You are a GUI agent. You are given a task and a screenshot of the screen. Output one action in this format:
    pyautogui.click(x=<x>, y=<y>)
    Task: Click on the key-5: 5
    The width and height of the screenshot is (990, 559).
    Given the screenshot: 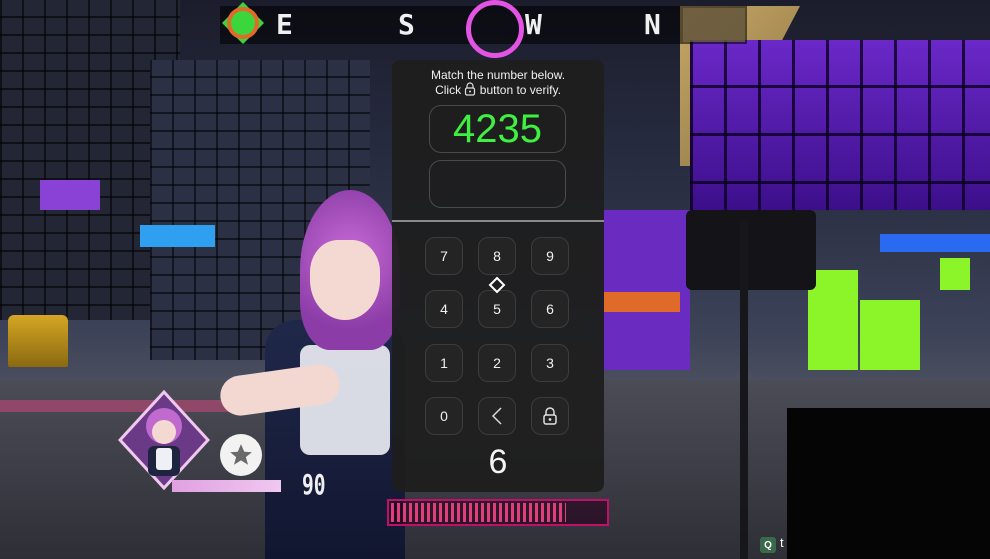 What is the action you would take?
    pyautogui.click(x=497, y=309)
    